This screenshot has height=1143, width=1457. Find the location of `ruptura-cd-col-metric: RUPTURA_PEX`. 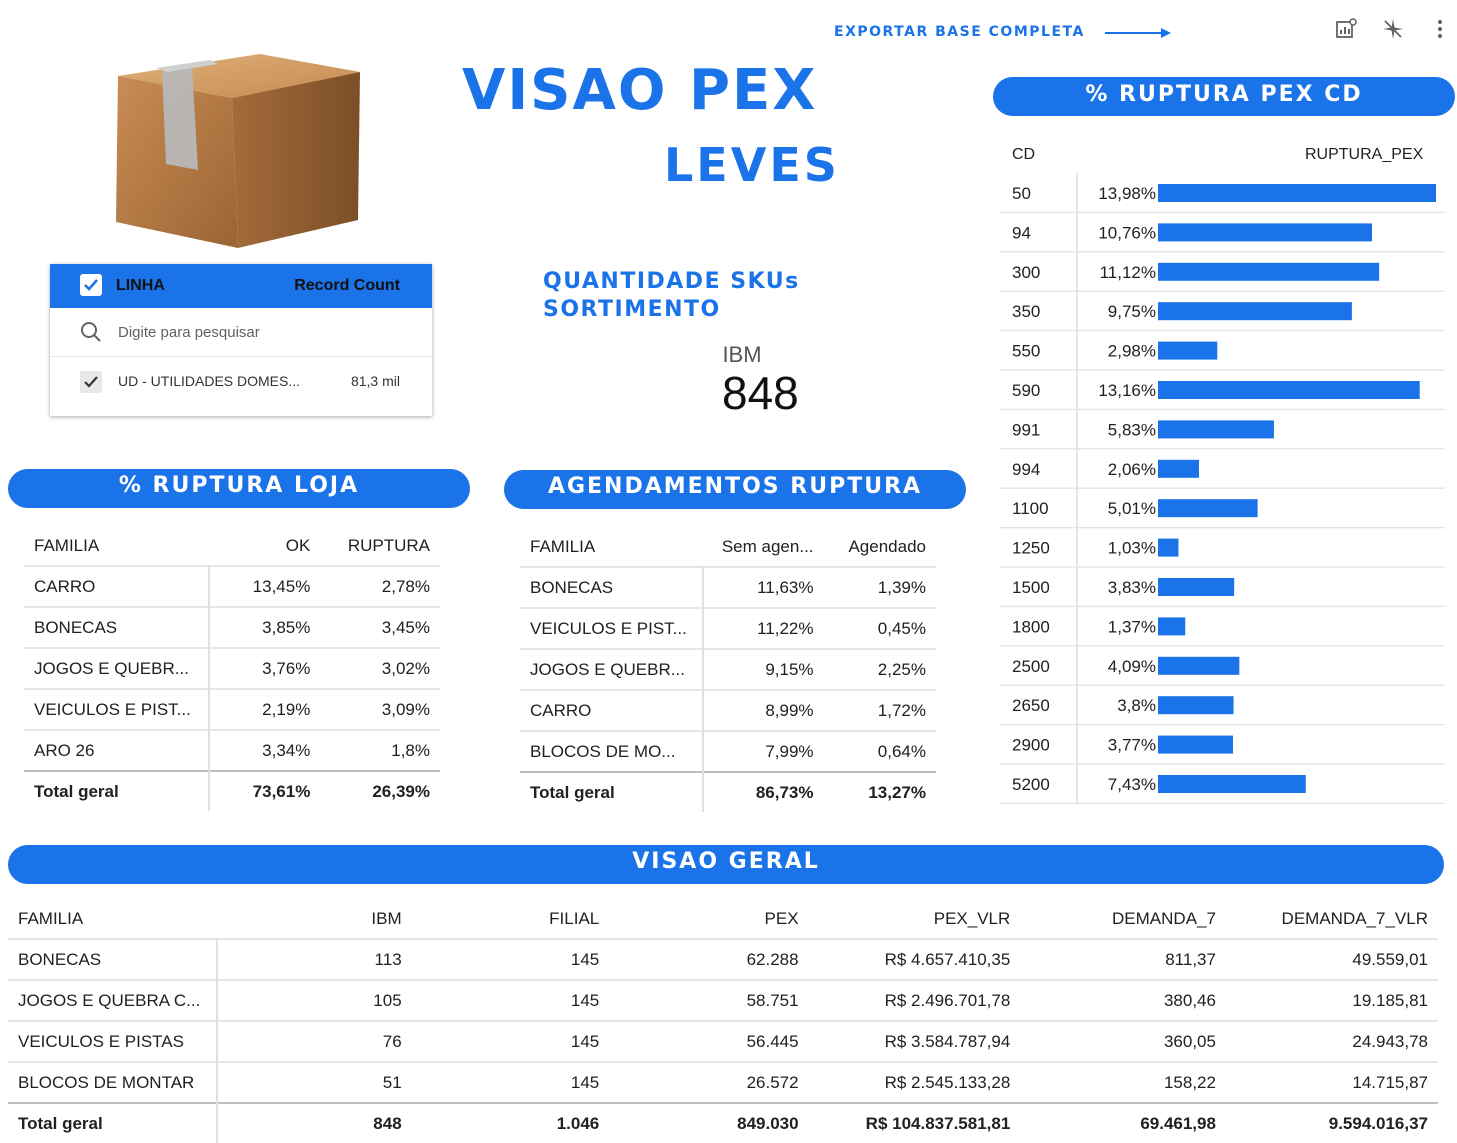

ruptura-cd-col-metric: RUPTURA_PEX is located at coordinates (1364, 154).